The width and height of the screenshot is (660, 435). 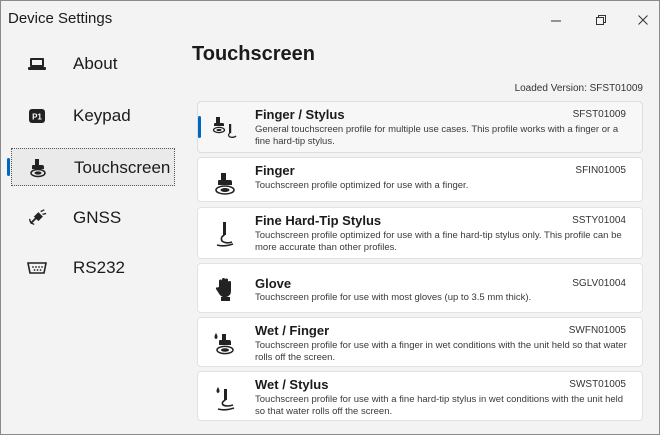 I want to click on wet-finger-icon, so click(x=225, y=344).